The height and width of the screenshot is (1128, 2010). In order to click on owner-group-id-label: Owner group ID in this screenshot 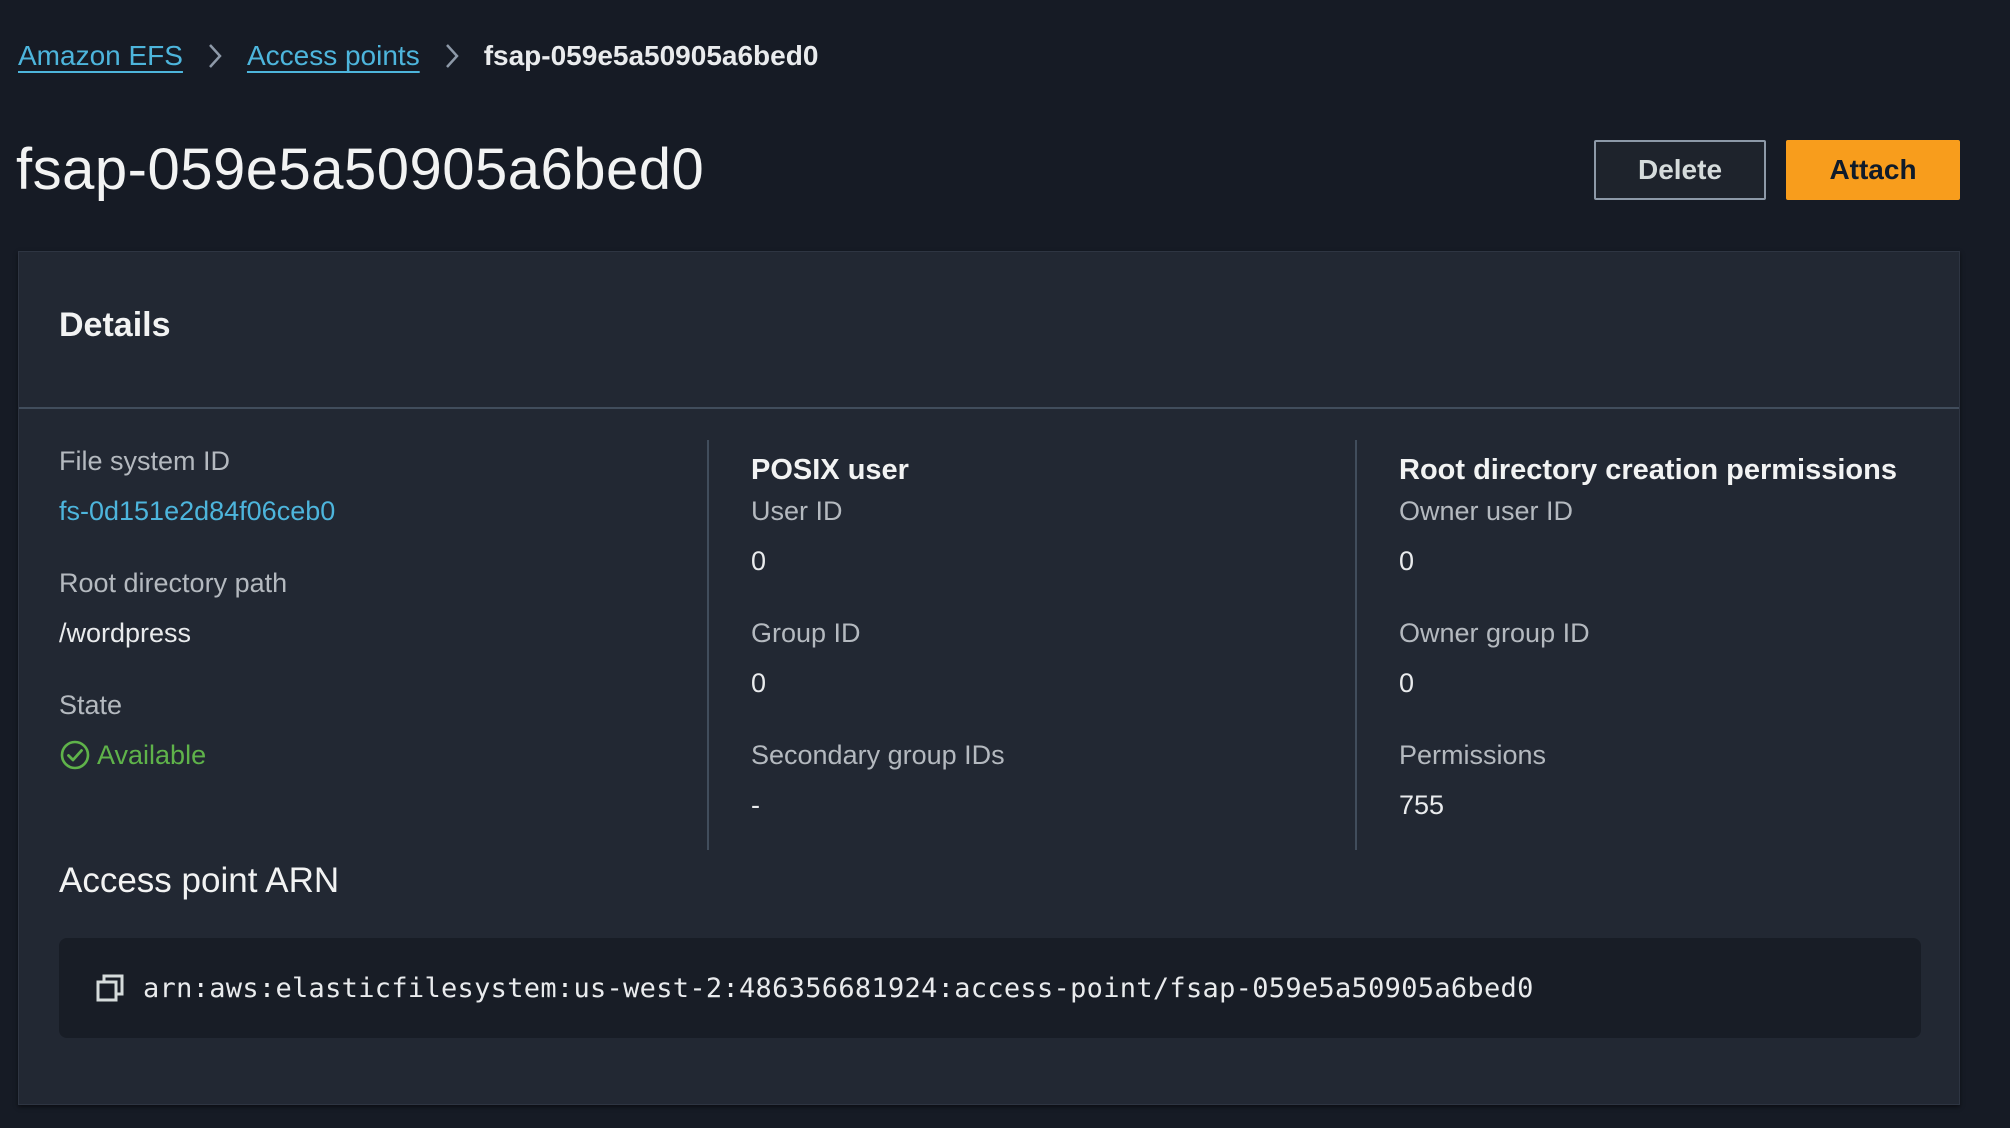, I will do `click(1494, 633)`.